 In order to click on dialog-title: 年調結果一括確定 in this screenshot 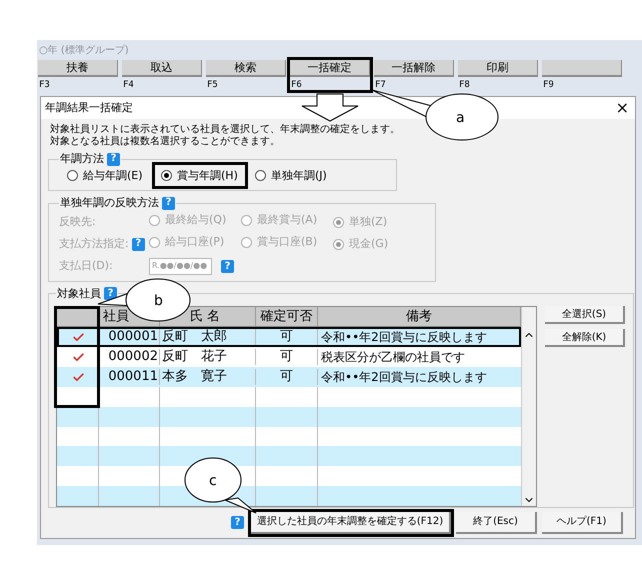, I will do `click(89, 108)`.